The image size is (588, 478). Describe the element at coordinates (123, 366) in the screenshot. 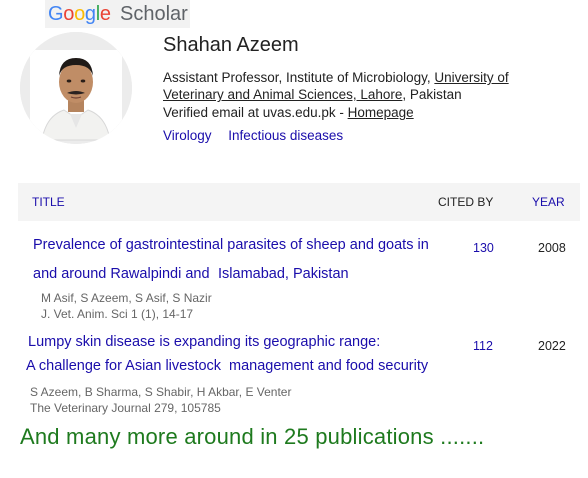

I see `publication-title-line: A challenge for Asian livestock` at that location.